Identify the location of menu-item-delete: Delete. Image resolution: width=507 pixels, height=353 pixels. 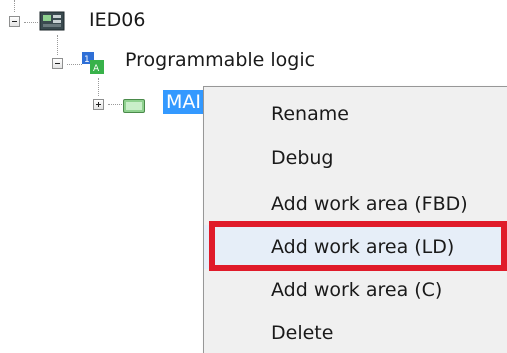
(355, 332).